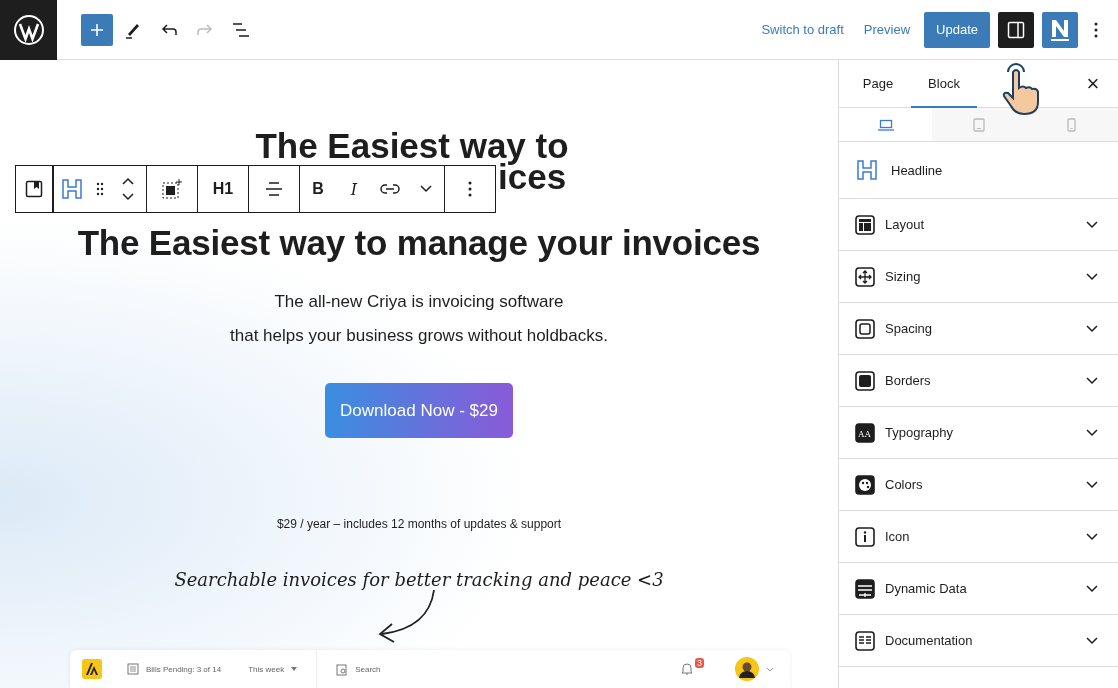 Image resolution: width=1118 pixels, height=688 pixels. What do you see at coordinates (865, 588) in the screenshot?
I see `data-icon` at bounding box center [865, 588].